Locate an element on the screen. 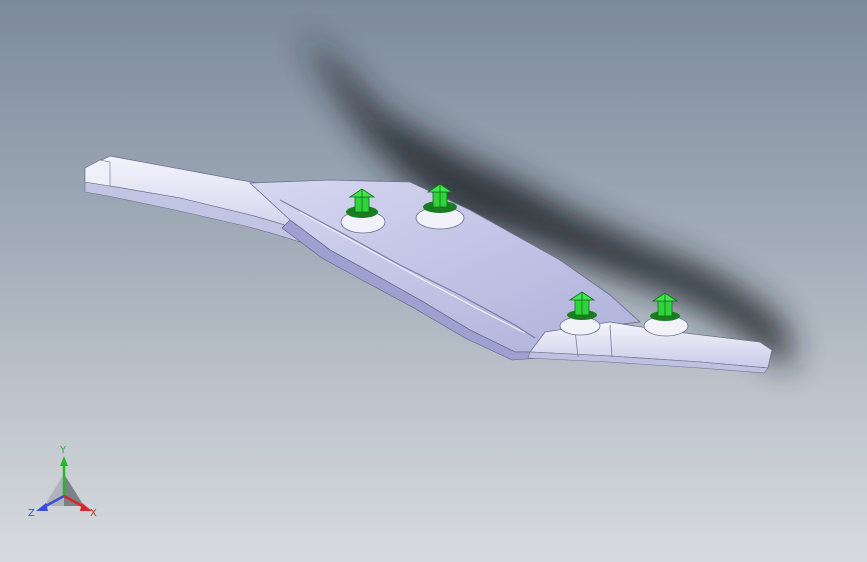  y-axis-label: Y is located at coordinates (63, 450).